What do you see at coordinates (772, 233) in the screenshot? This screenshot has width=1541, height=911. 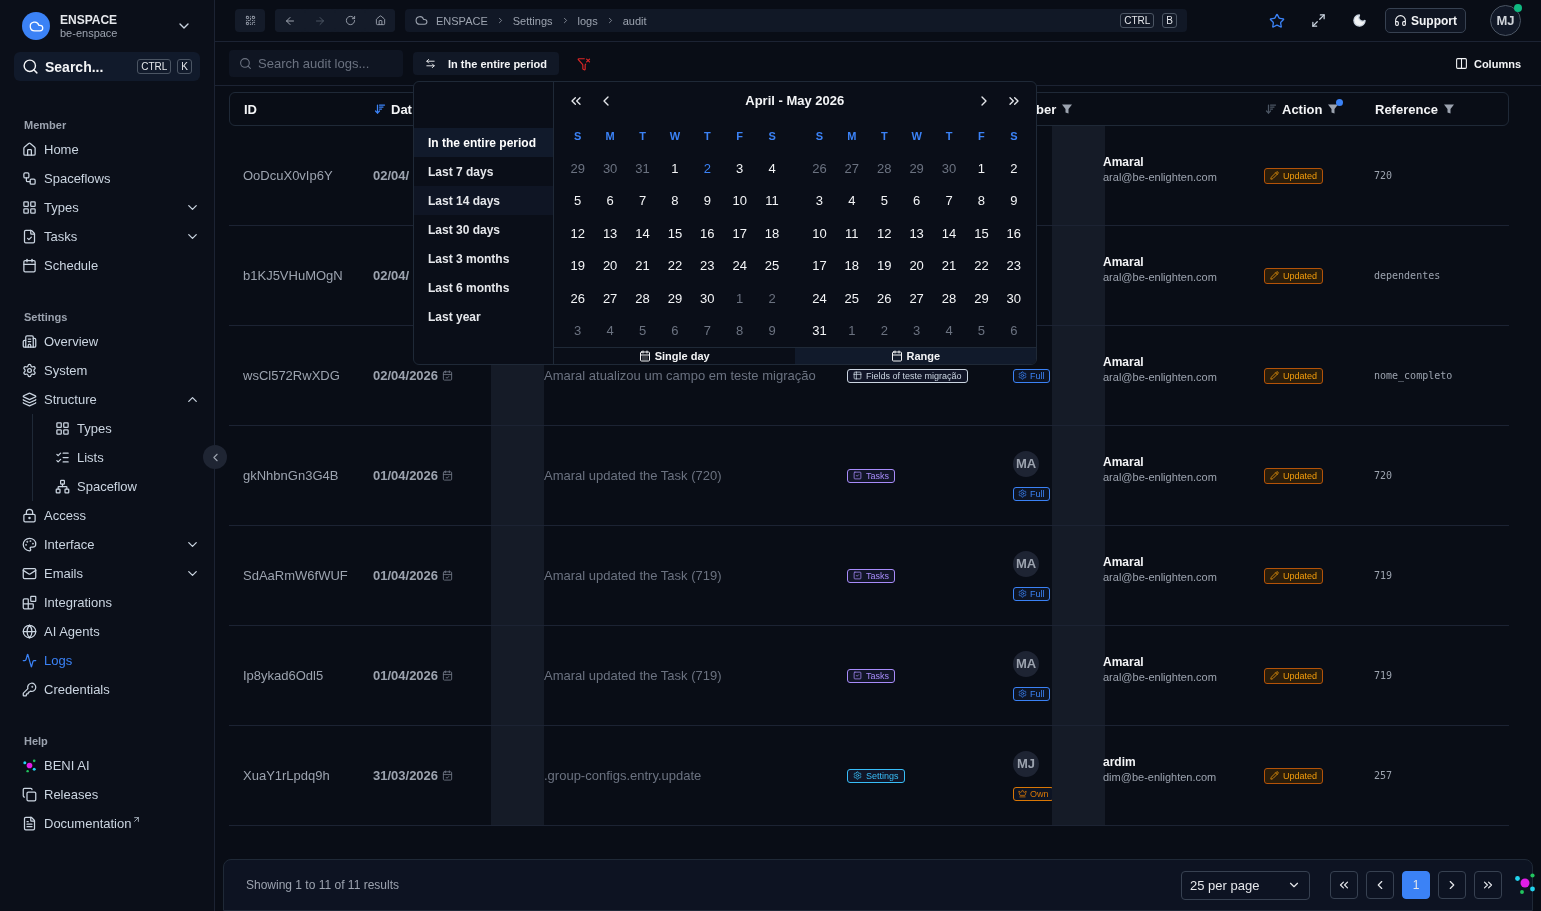 I see `calendar-day: 18` at bounding box center [772, 233].